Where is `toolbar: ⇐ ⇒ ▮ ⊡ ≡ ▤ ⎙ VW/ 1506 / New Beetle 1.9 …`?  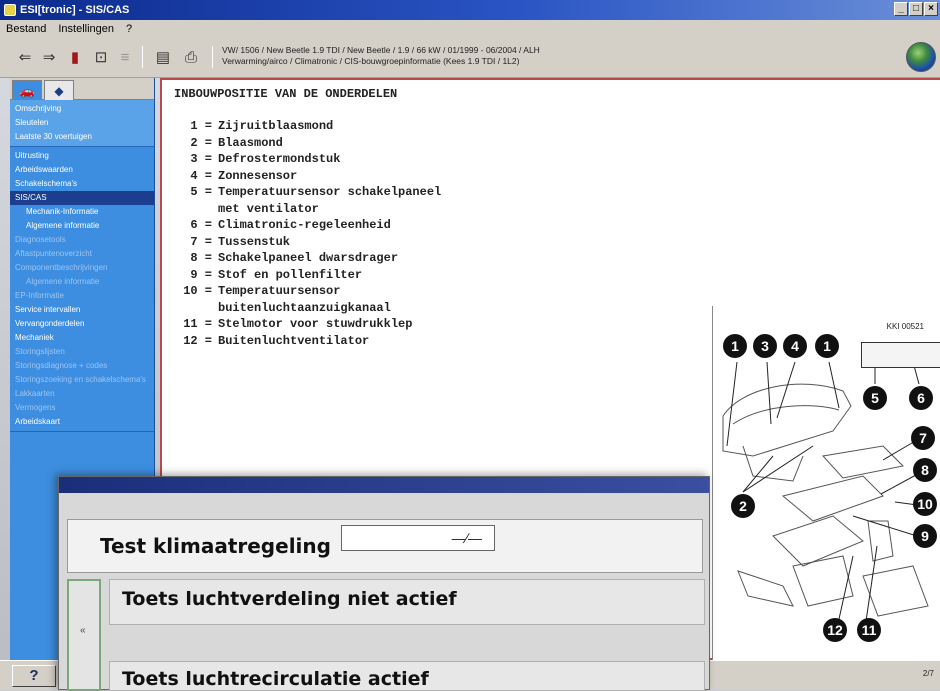
toolbar: ⇐ ⇒ ▮ ⊡ ≡ ▤ ⎙ VW/ 1506 / New Beetle 1.9 … is located at coordinates (470, 58).